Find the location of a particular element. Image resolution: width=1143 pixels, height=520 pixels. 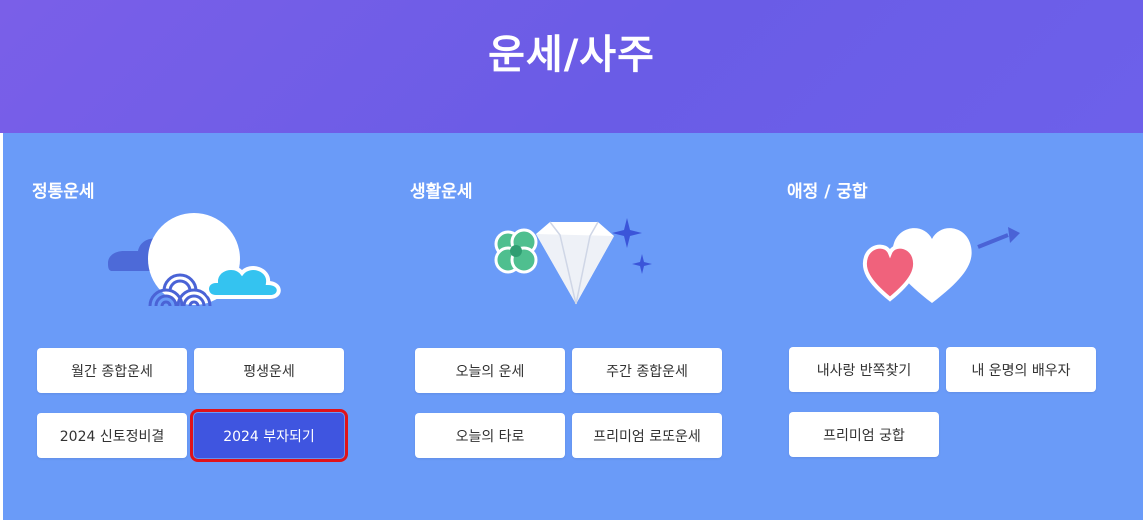

hearts-arrow-icon is located at coordinates (941, 265).